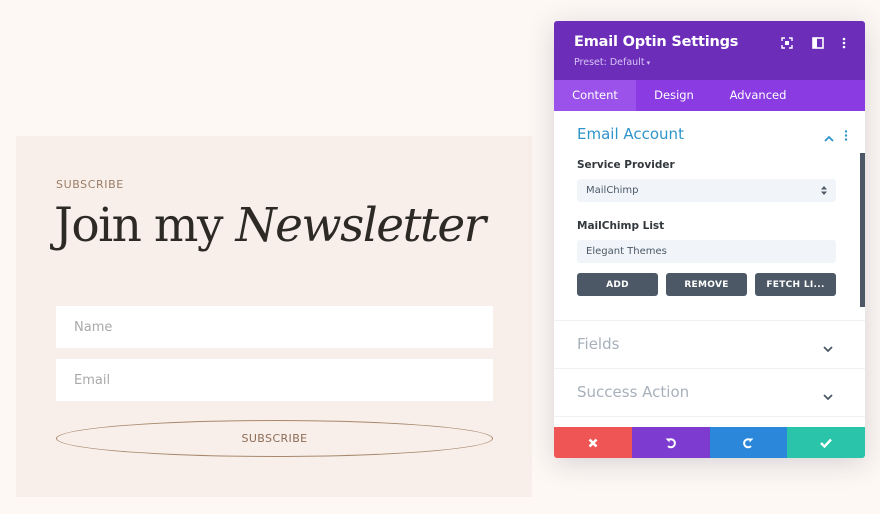 The image size is (880, 514). Describe the element at coordinates (612, 190) in the screenshot. I see `service-provider-value: MailChimp` at that location.